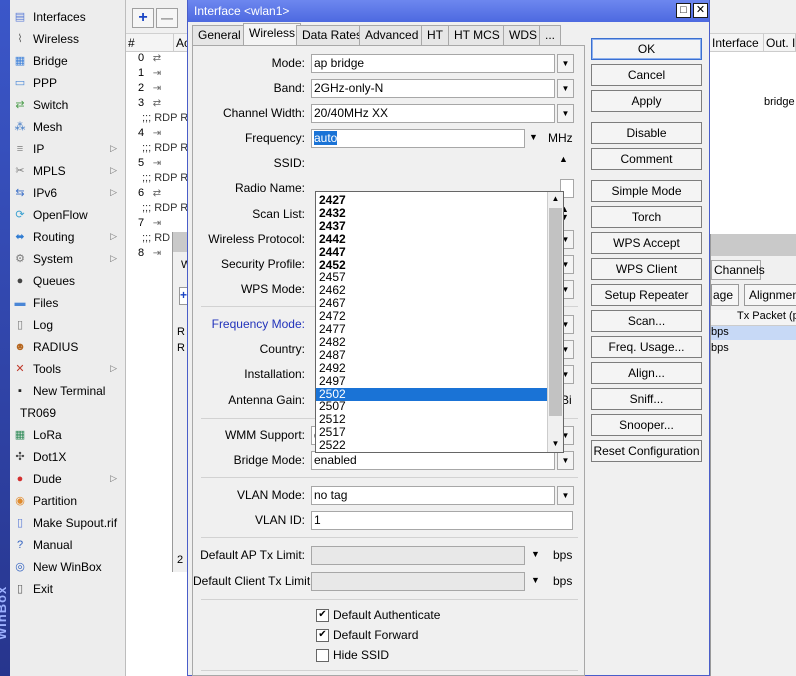 The width and height of the screenshot is (796, 676). I want to click on unchecked-checkbox, so click(322, 655).